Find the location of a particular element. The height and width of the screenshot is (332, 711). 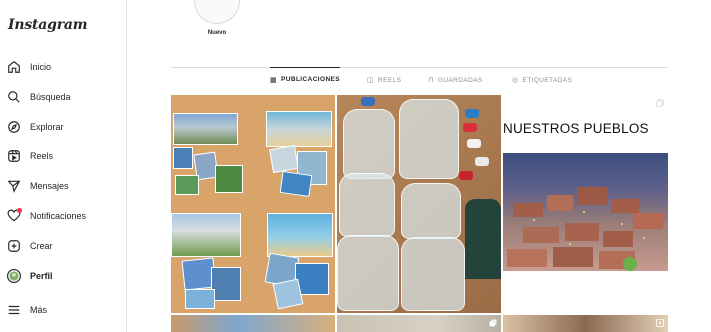

tab-label: REELS is located at coordinates (390, 80).